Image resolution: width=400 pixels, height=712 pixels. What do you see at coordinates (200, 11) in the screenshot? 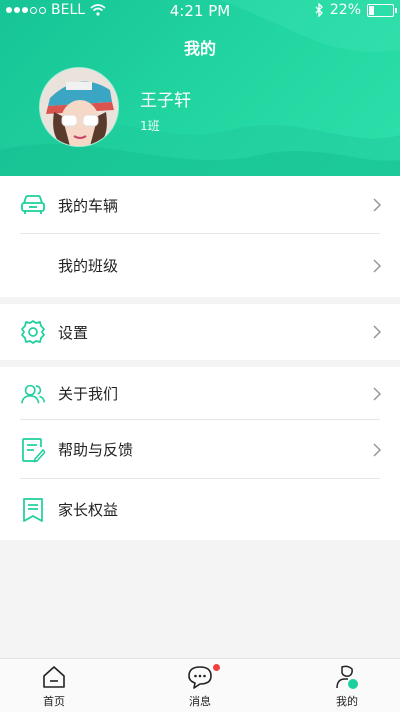
I see `status-bar: BELL 4:21 PM 22%` at bounding box center [200, 11].